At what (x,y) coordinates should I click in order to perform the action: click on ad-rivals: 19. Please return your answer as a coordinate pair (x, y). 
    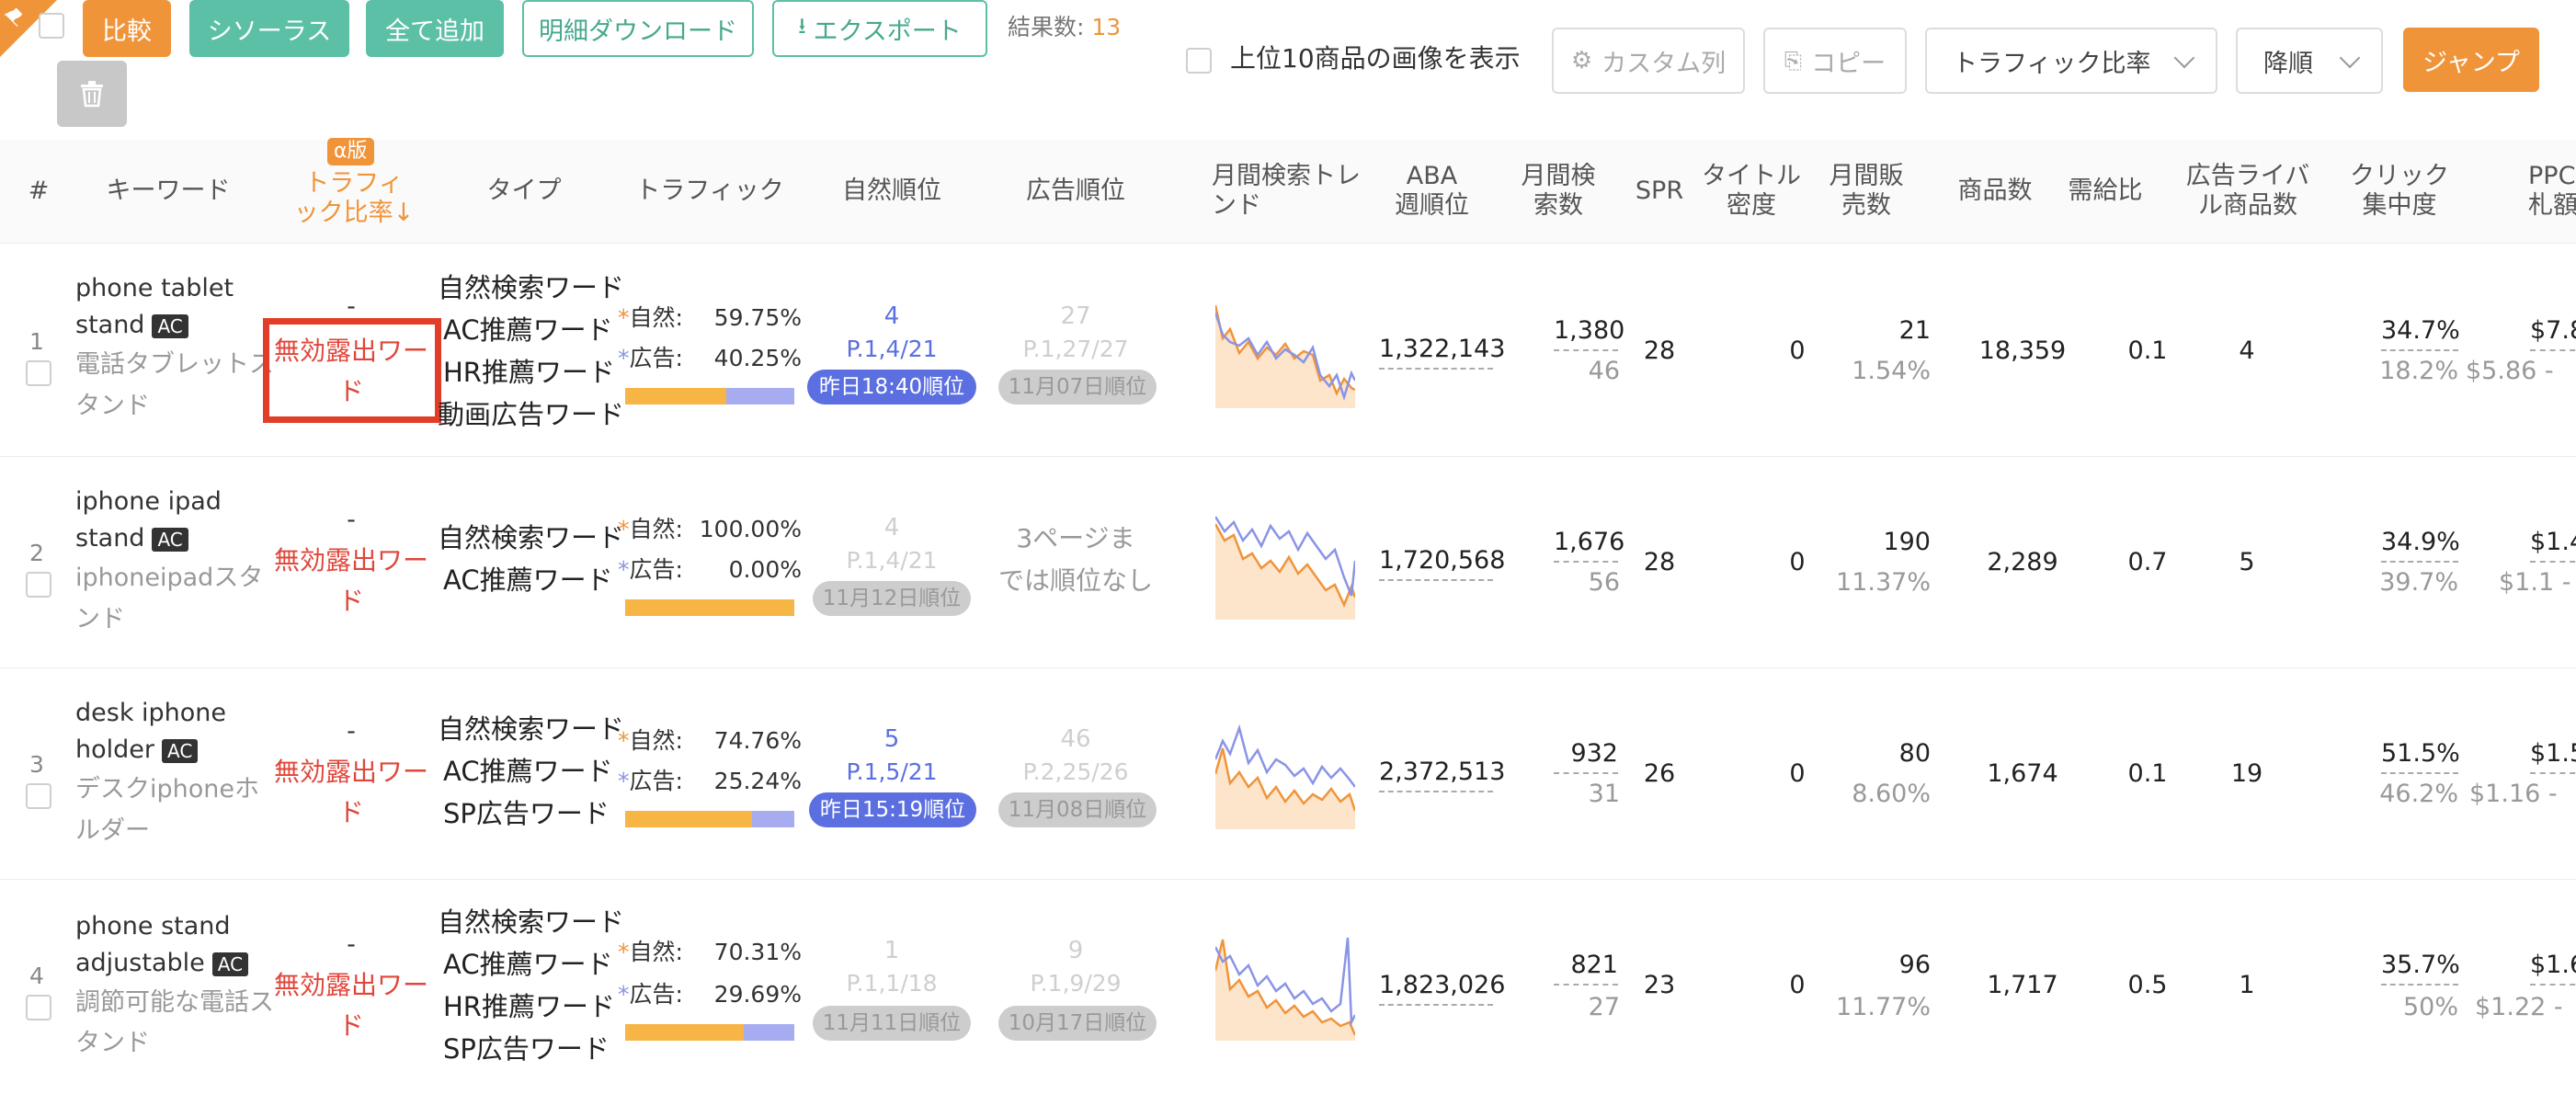
    Looking at the image, I should click on (2247, 774).